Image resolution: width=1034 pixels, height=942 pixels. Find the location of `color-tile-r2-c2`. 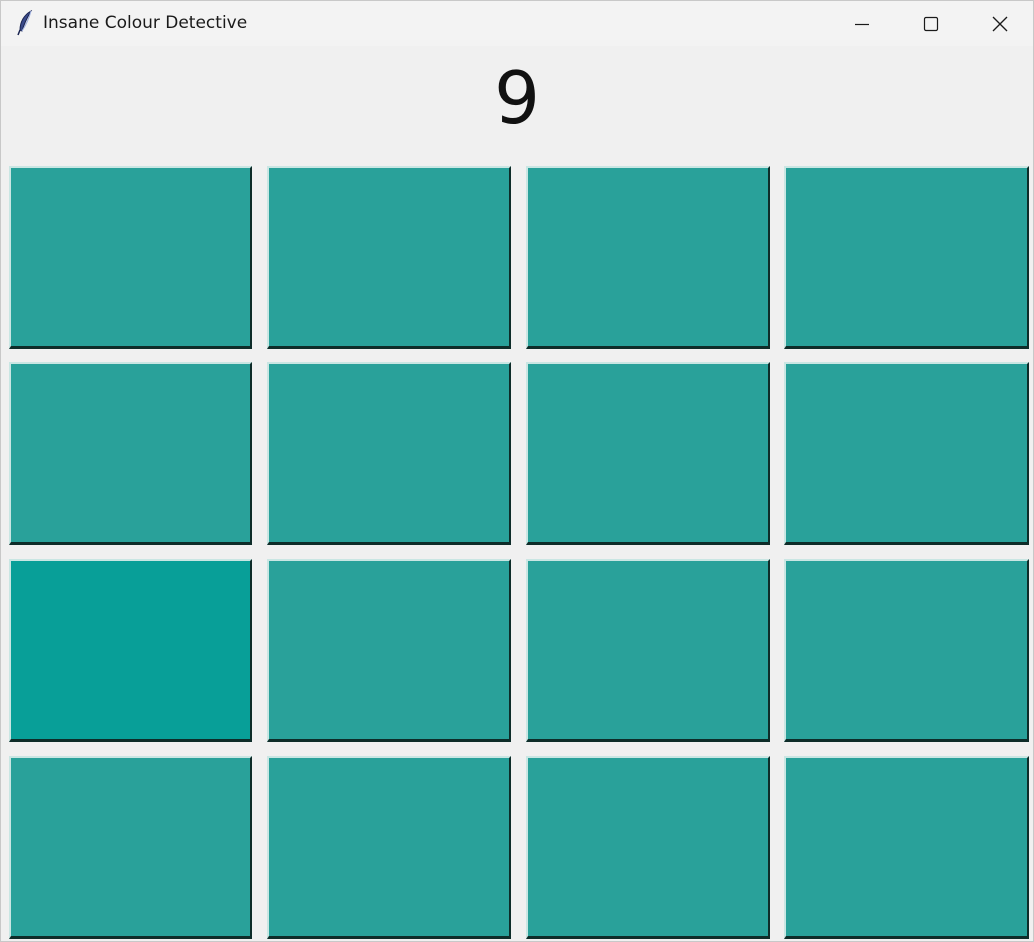

color-tile-r2-c2 is located at coordinates (389, 453).